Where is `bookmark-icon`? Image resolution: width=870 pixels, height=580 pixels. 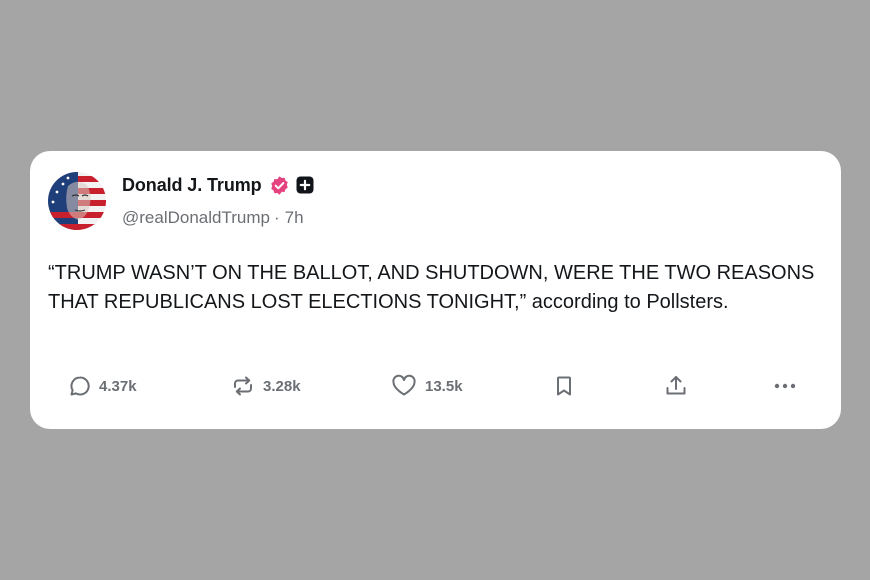
bookmark-icon is located at coordinates (564, 386).